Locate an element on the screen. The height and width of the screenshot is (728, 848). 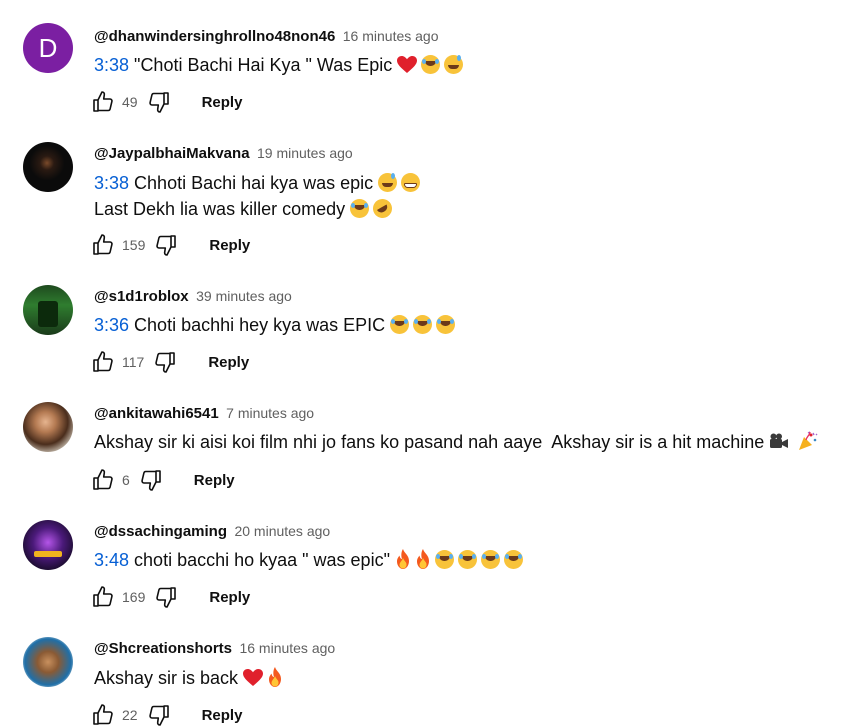
author-handle: @dhanwindersinghrollno48non46 is located at coordinates (214, 36).